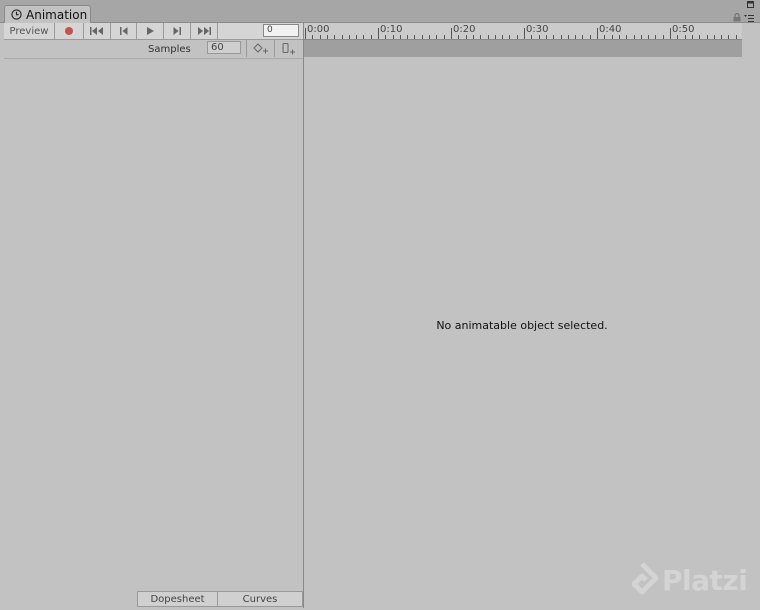 This screenshot has height=610, width=760. I want to click on ruler-tick-label: 0:20, so click(464, 29).